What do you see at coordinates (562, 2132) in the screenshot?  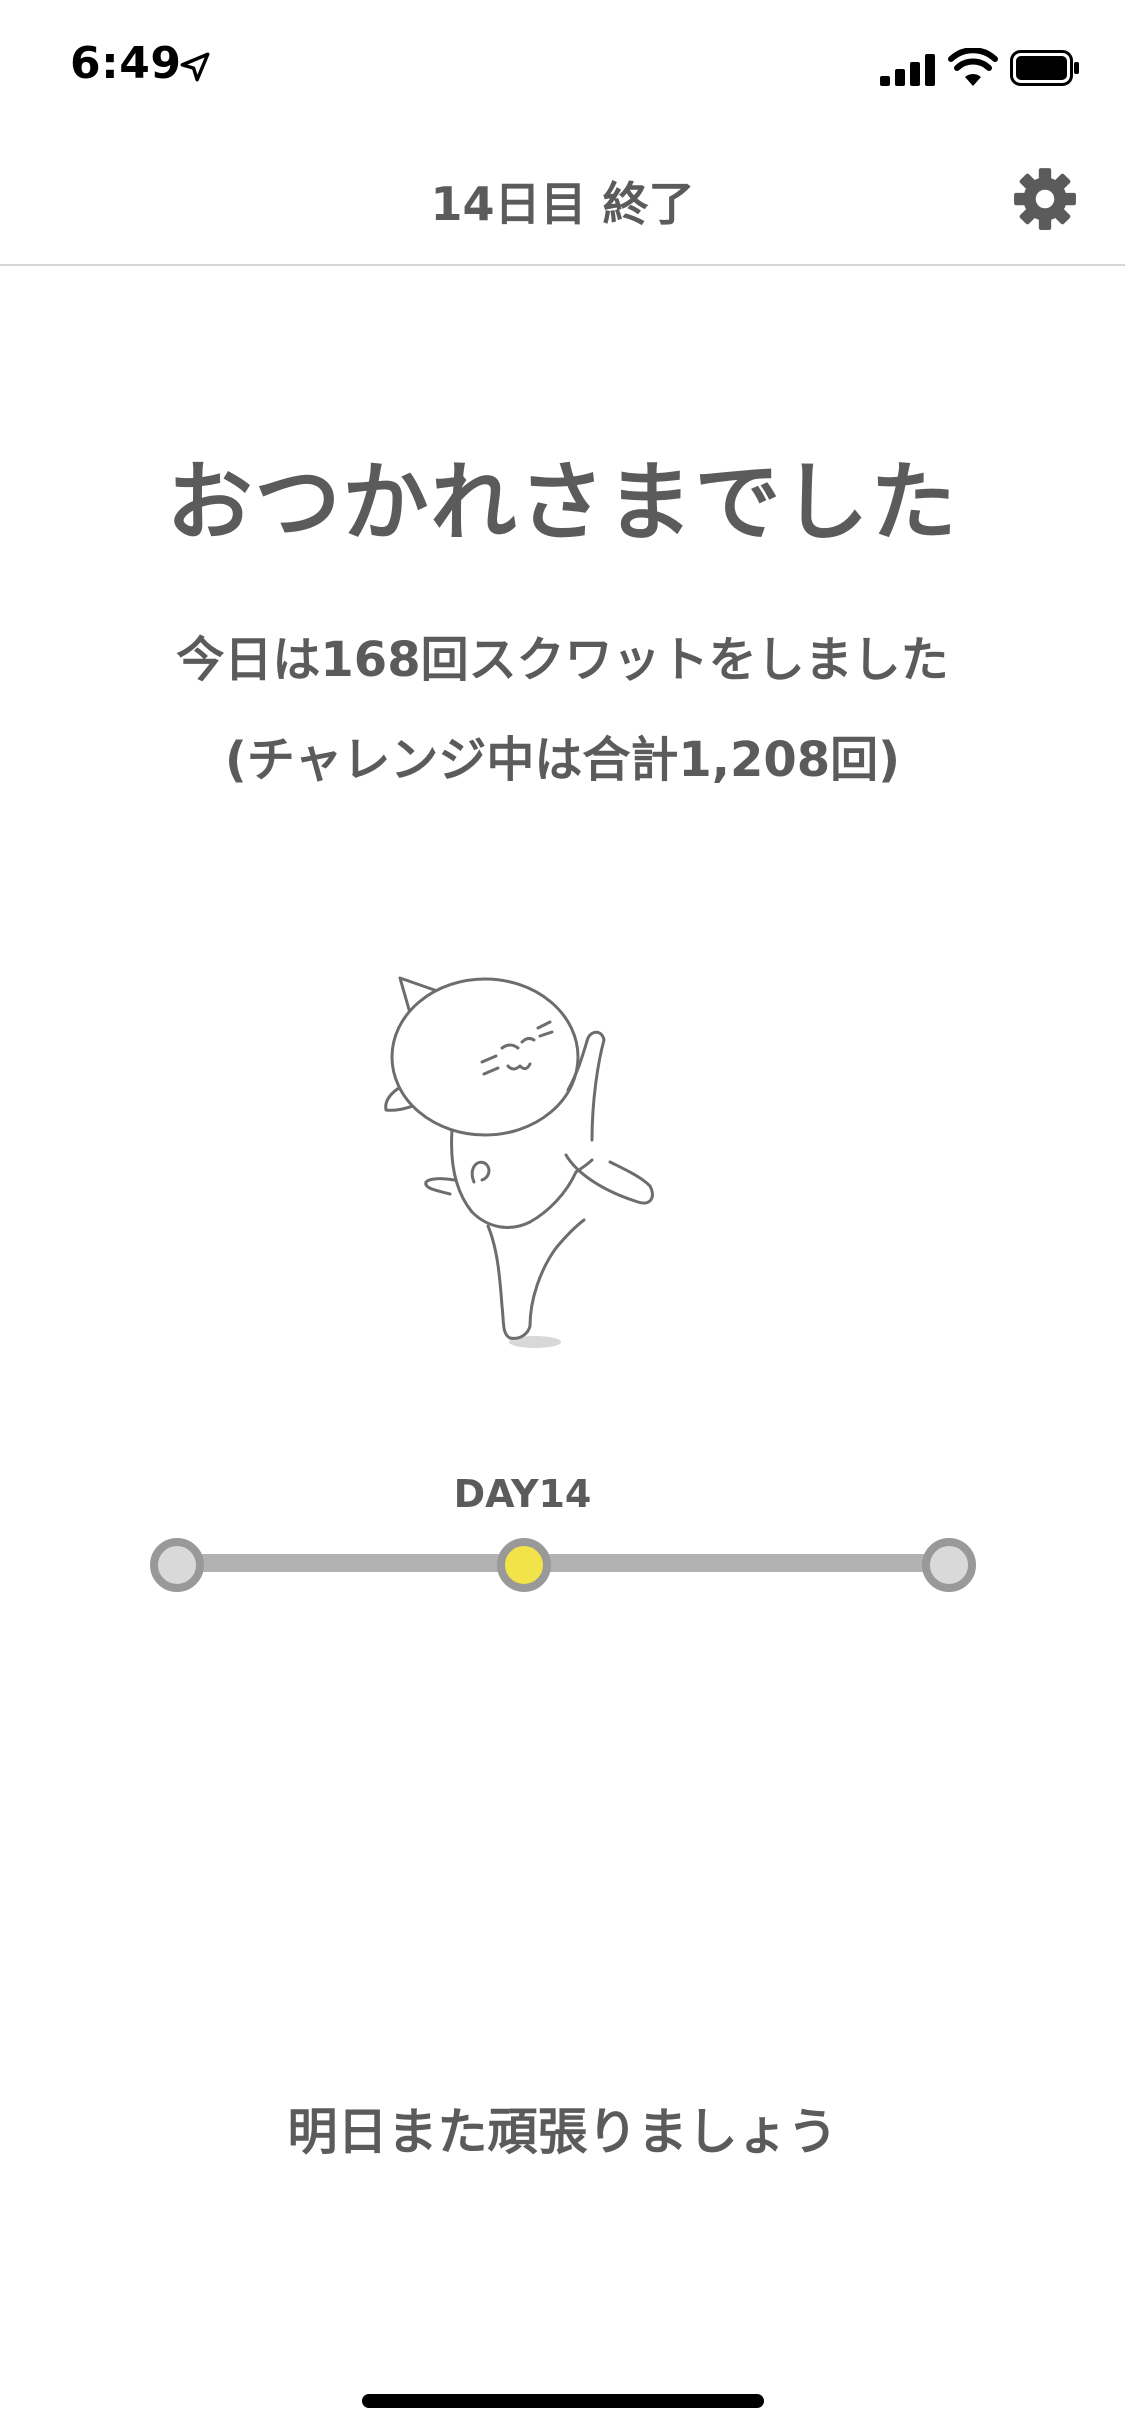 I see `encouragement-message: 明日また頑張りましょう` at bounding box center [562, 2132].